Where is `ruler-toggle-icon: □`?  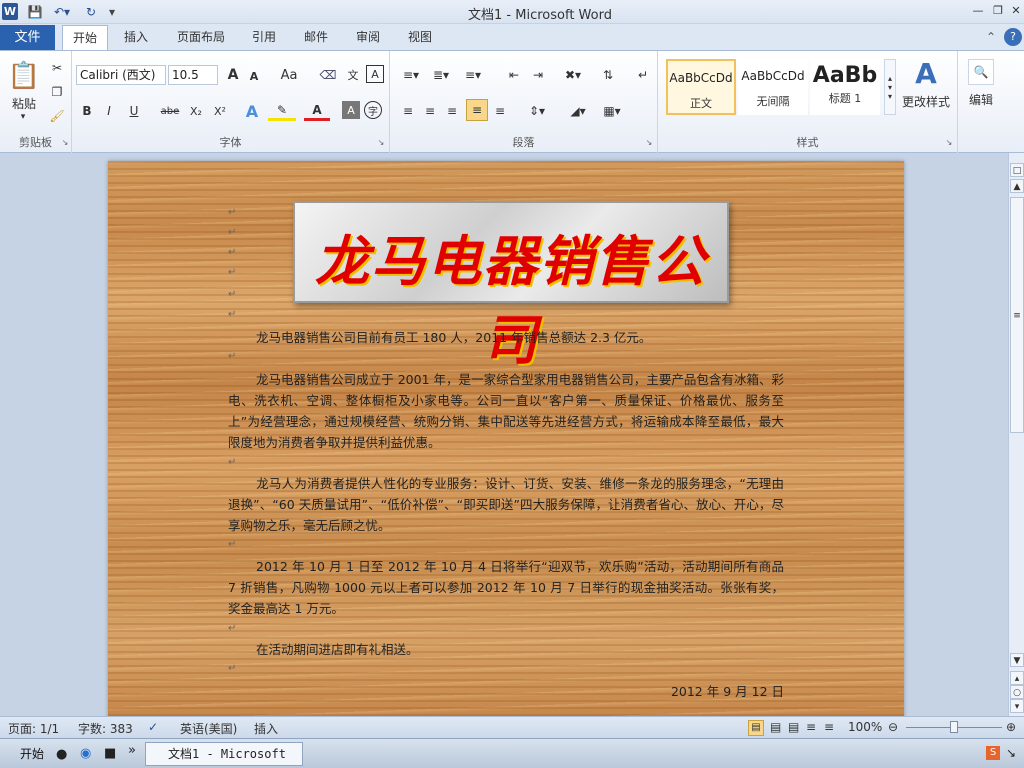 ruler-toggle-icon: □ is located at coordinates (1017, 170).